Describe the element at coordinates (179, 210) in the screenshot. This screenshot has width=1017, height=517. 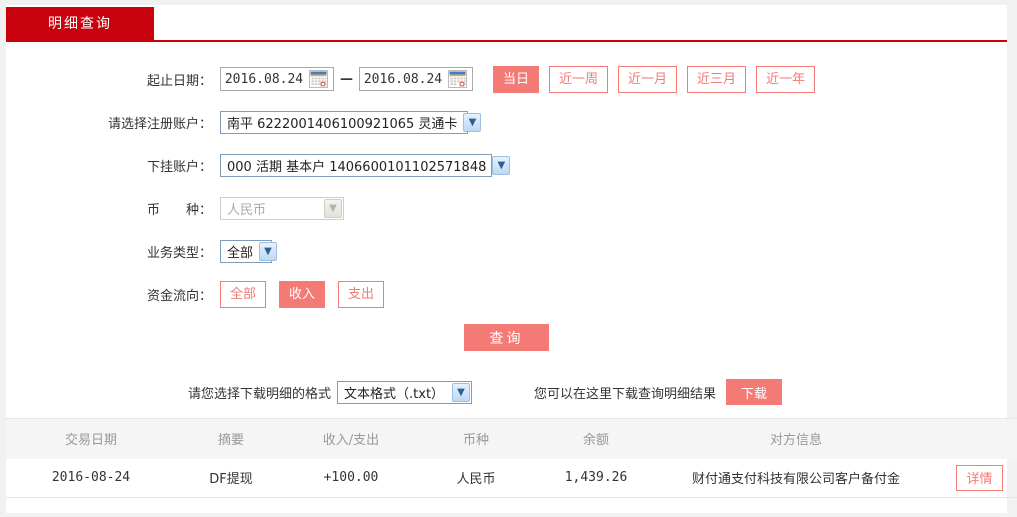
I see `currency-label: 币 种：` at that location.